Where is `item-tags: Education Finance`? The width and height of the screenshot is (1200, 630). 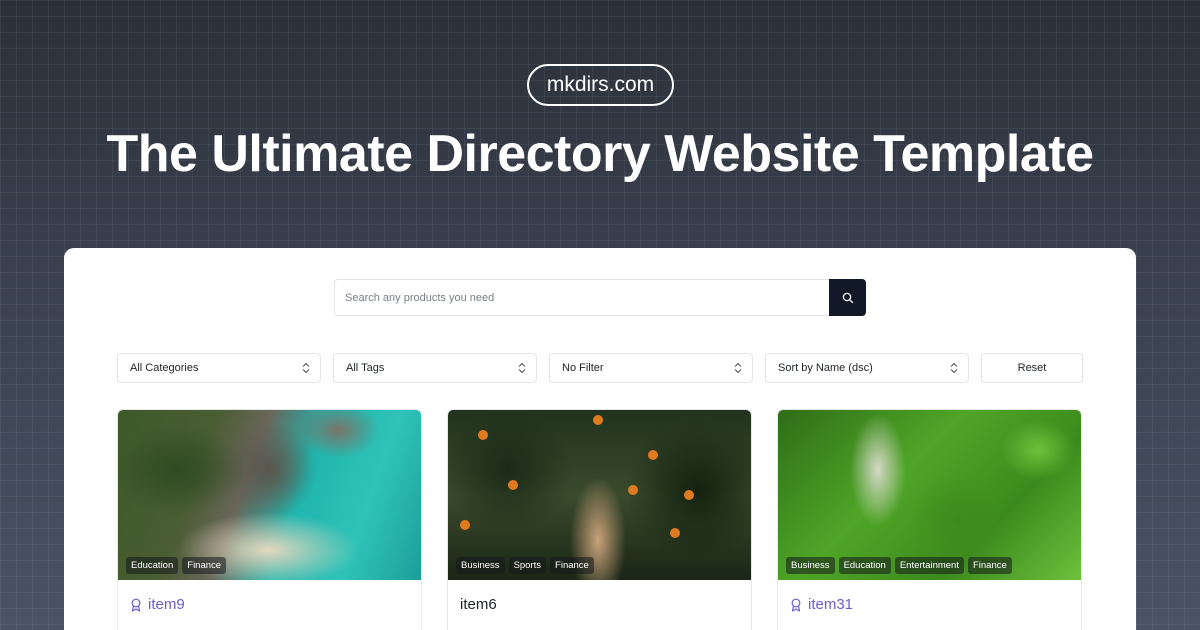 item-tags: Education Finance is located at coordinates (176, 565).